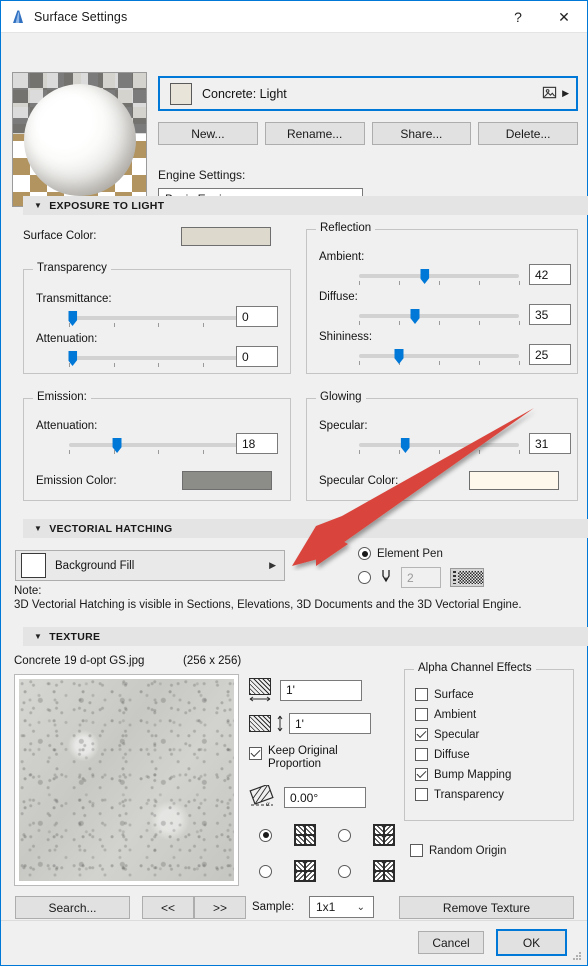 This screenshot has width=588, height=966. Describe the element at coordinates (257, 356) in the screenshot. I see `transparency-attenuation-value: 0` at that location.